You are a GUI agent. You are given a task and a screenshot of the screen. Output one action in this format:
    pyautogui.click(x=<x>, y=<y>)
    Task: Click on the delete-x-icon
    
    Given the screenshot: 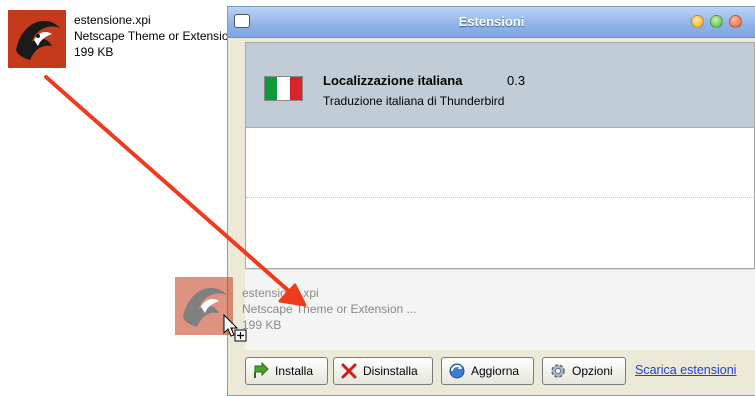 What is the action you would take?
    pyautogui.click(x=349, y=371)
    